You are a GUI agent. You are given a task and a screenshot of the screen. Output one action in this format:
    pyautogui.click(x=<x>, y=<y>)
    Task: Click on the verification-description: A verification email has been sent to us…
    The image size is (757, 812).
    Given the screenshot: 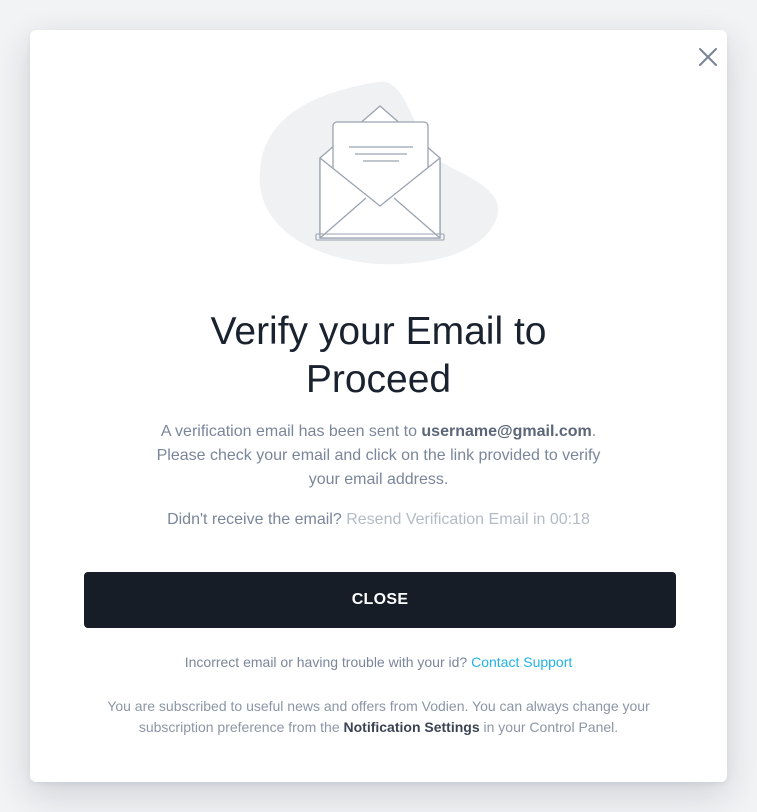 What is the action you would take?
    pyautogui.click(x=378, y=456)
    